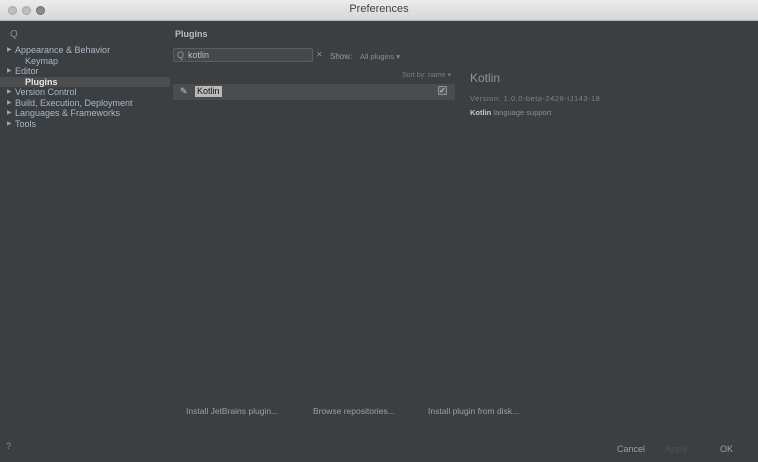 This screenshot has height=462, width=758. What do you see at coordinates (85, 124) in the screenshot?
I see `sidebar-item-tools: ▶ Tools` at bounding box center [85, 124].